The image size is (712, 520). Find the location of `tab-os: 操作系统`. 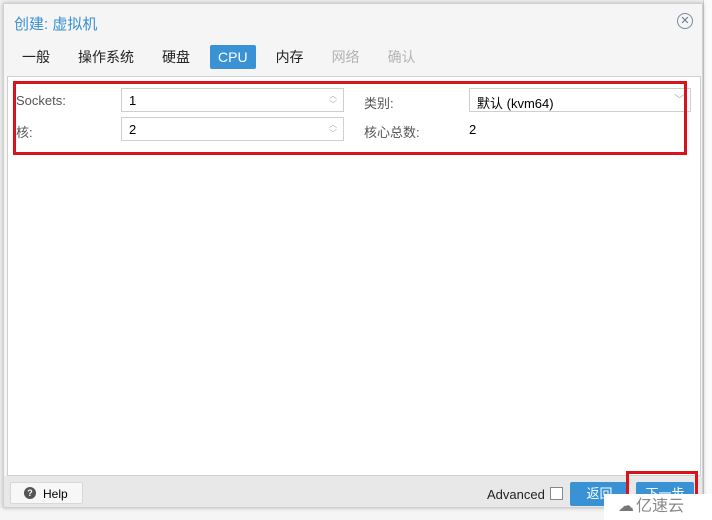

tab-os: 操作系统 is located at coordinates (106, 57).